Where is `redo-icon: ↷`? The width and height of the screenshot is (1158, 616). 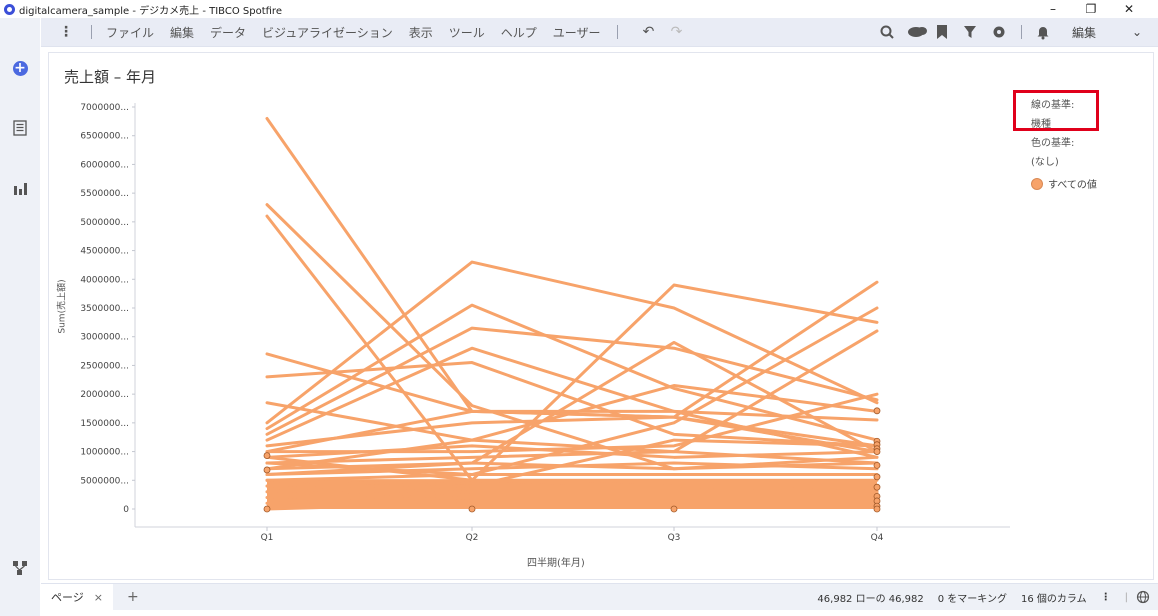 redo-icon: ↷ is located at coordinates (677, 32).